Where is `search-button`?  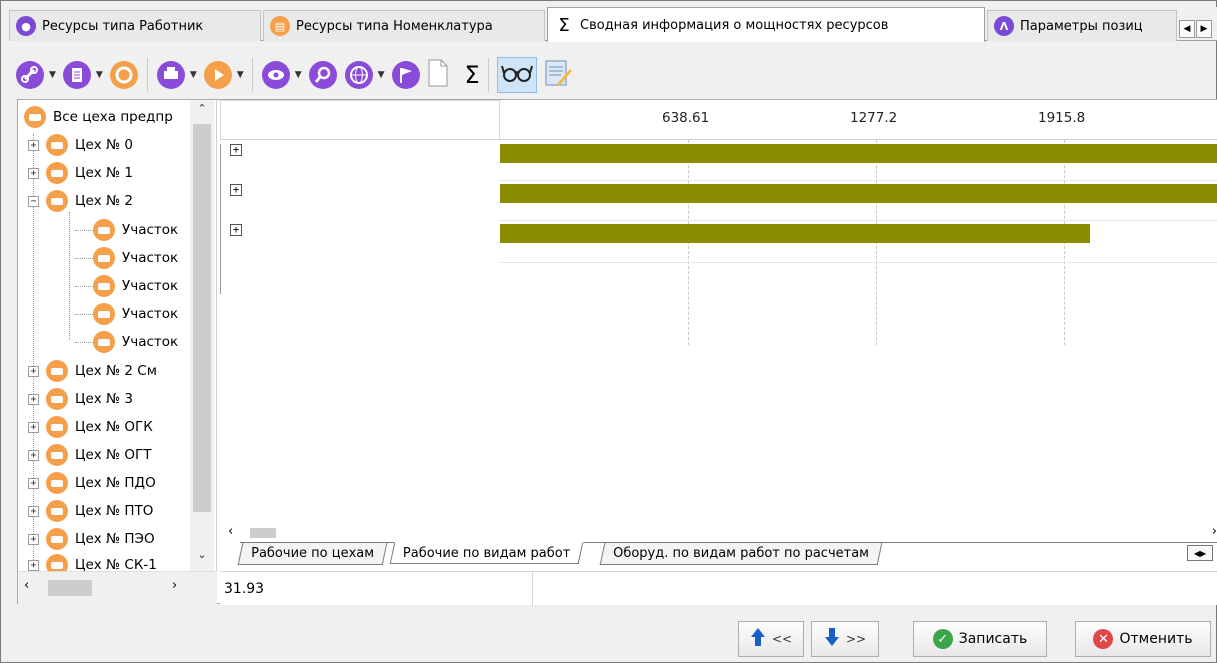
search-button is located at coordinates (323, 75).